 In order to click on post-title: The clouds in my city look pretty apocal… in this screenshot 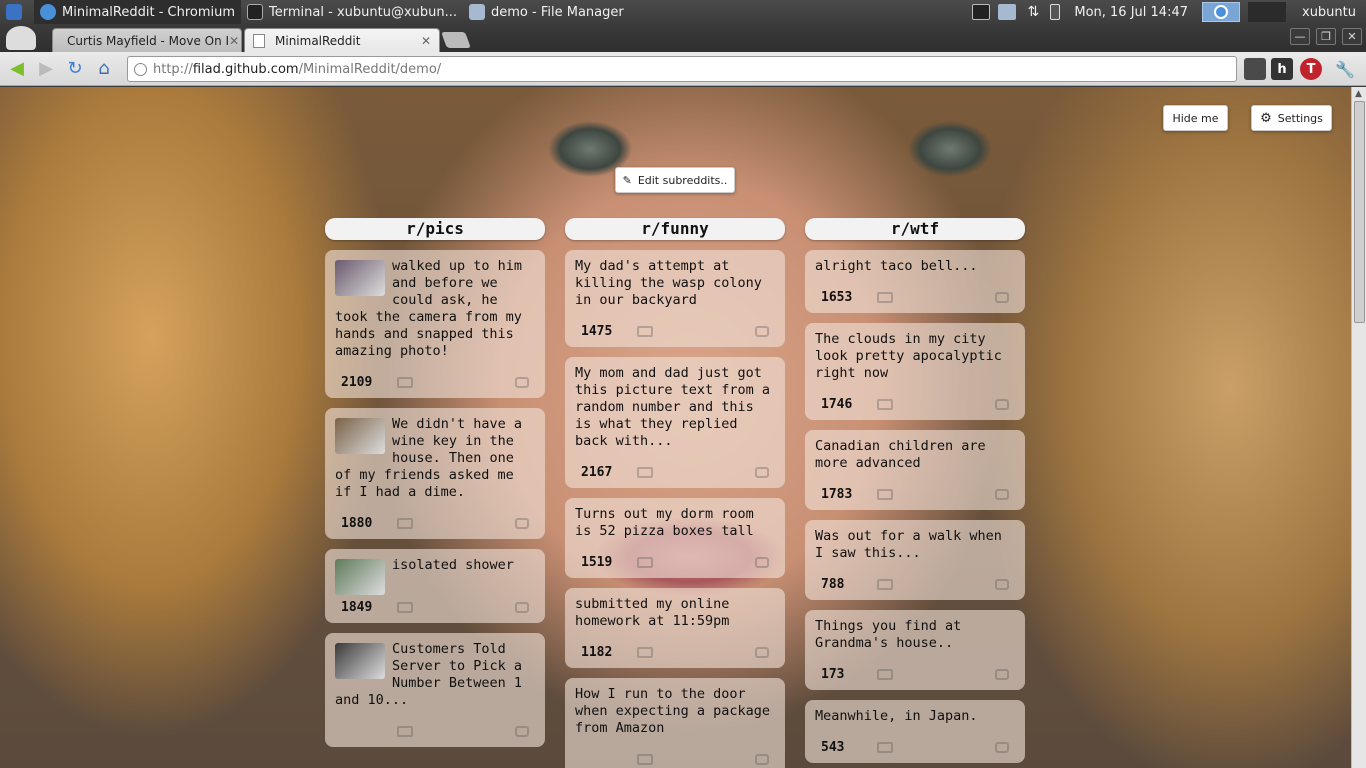, I will do `click(915, 356)`.